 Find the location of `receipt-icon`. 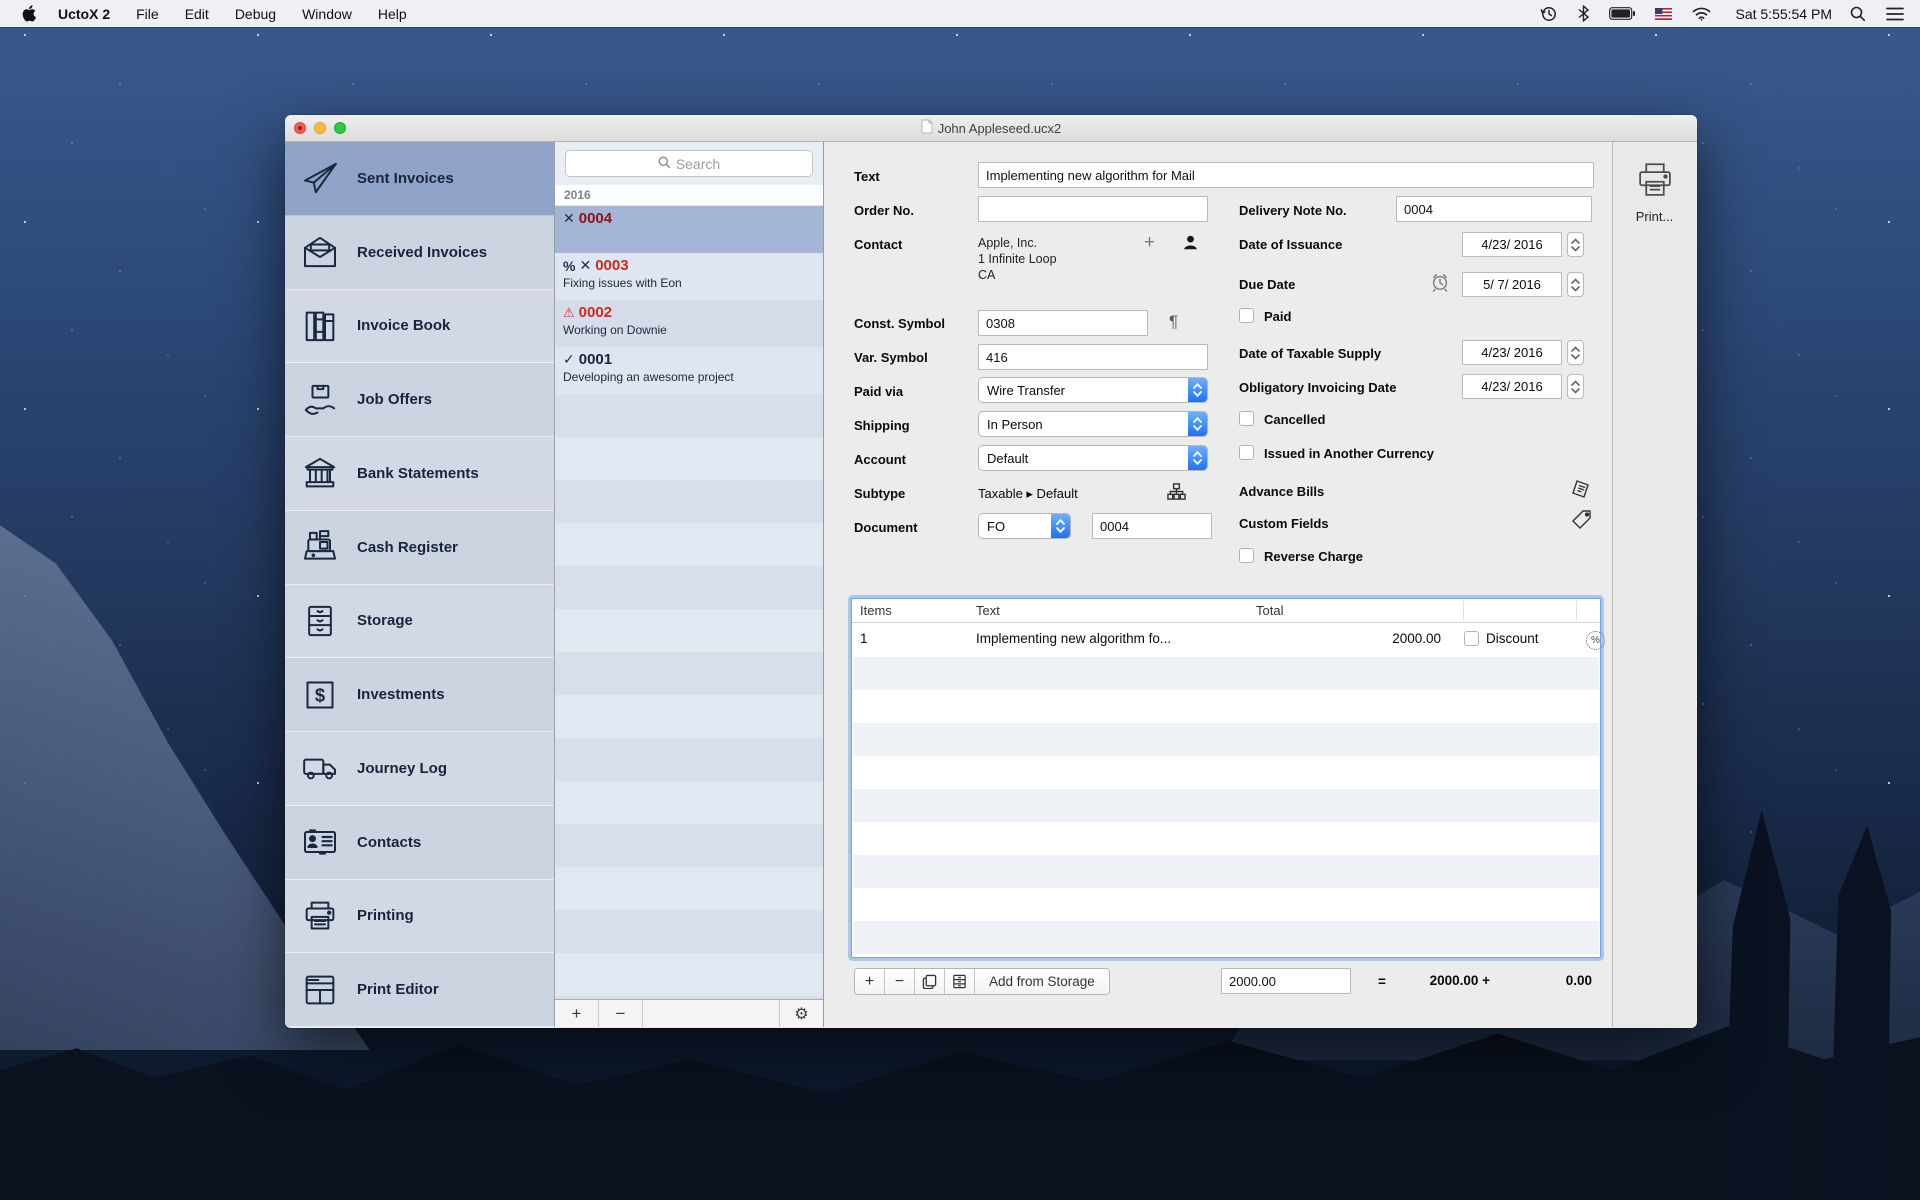

receipt-icon is located at coordinates (1580, 490).